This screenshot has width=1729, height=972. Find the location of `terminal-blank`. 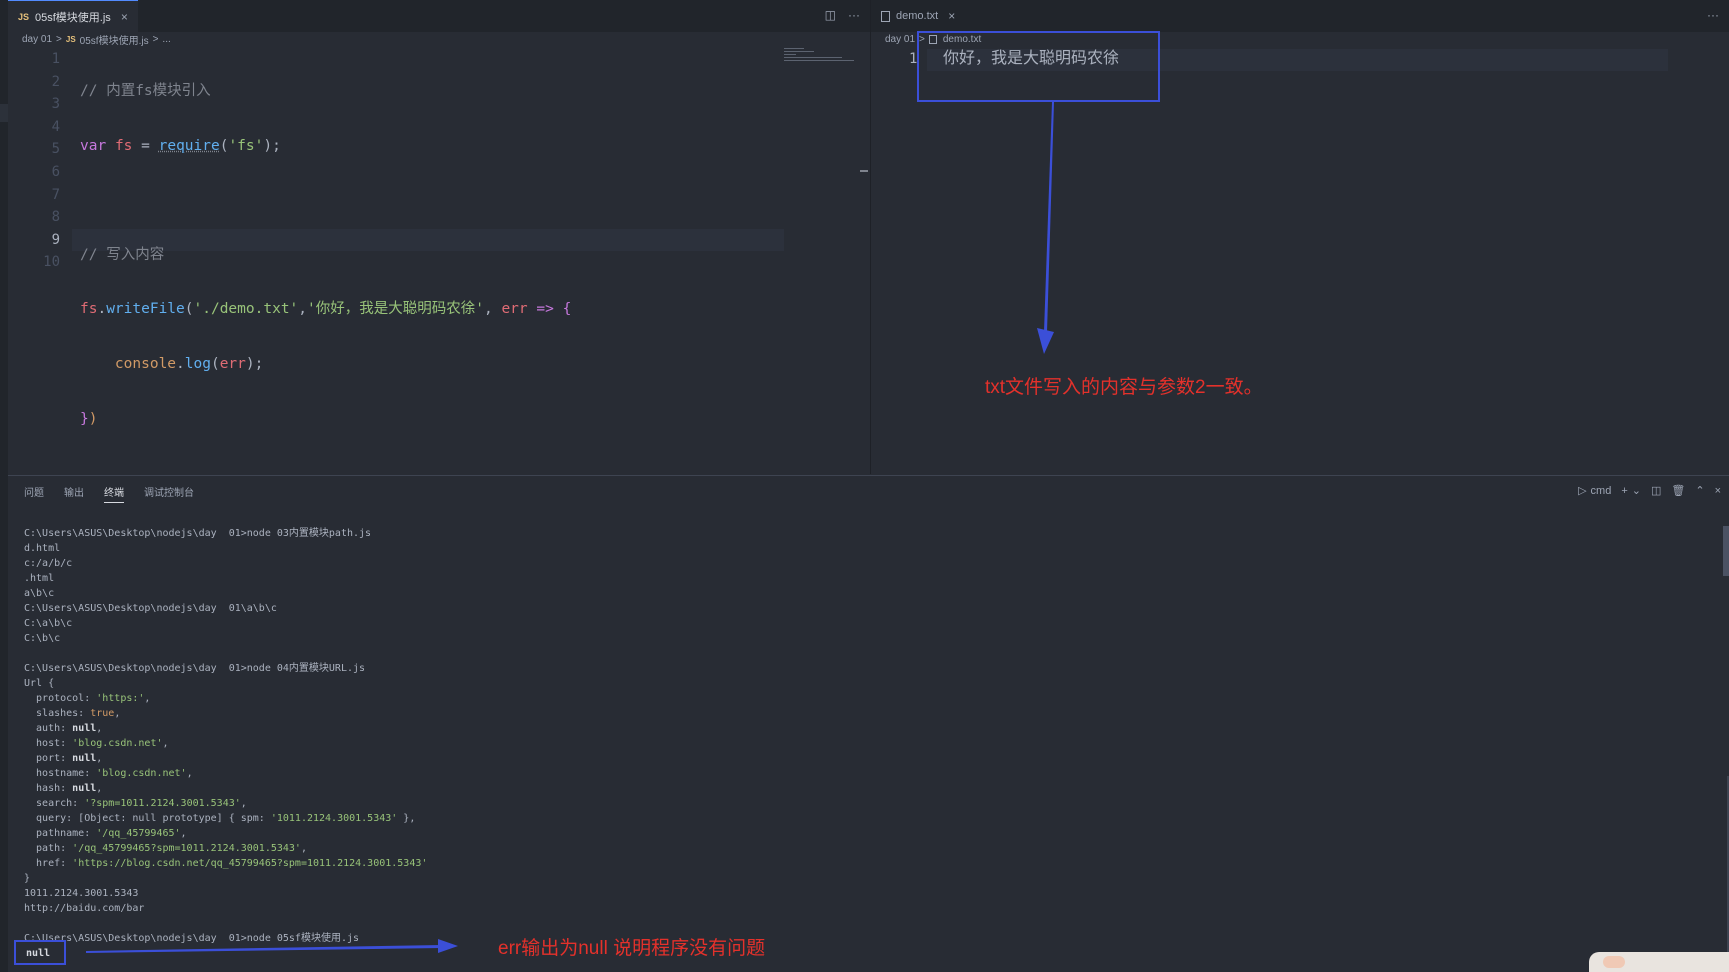

terminal-blank is located at coordinates (225, 653).